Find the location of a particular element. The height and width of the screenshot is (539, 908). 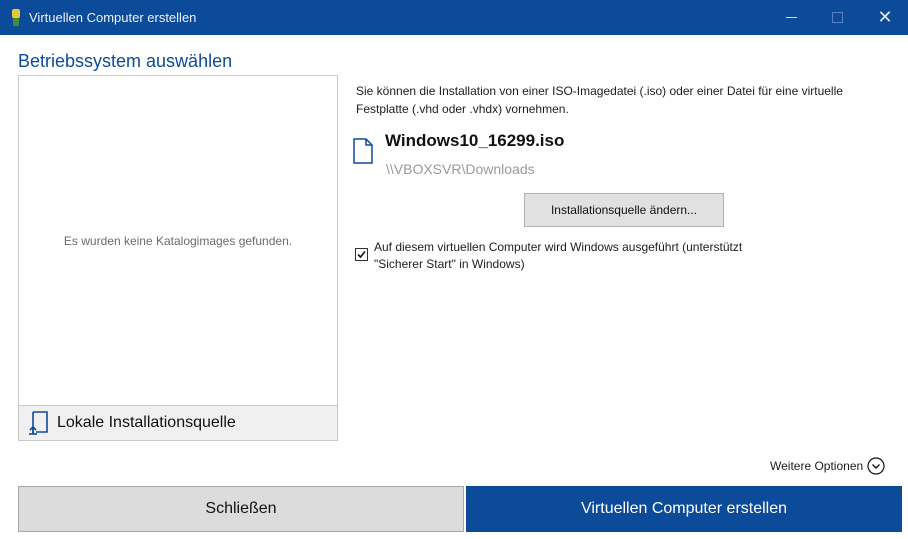

iso-file-path: \\VBOXSVR\Downloads is located at coordinates (460, 169).